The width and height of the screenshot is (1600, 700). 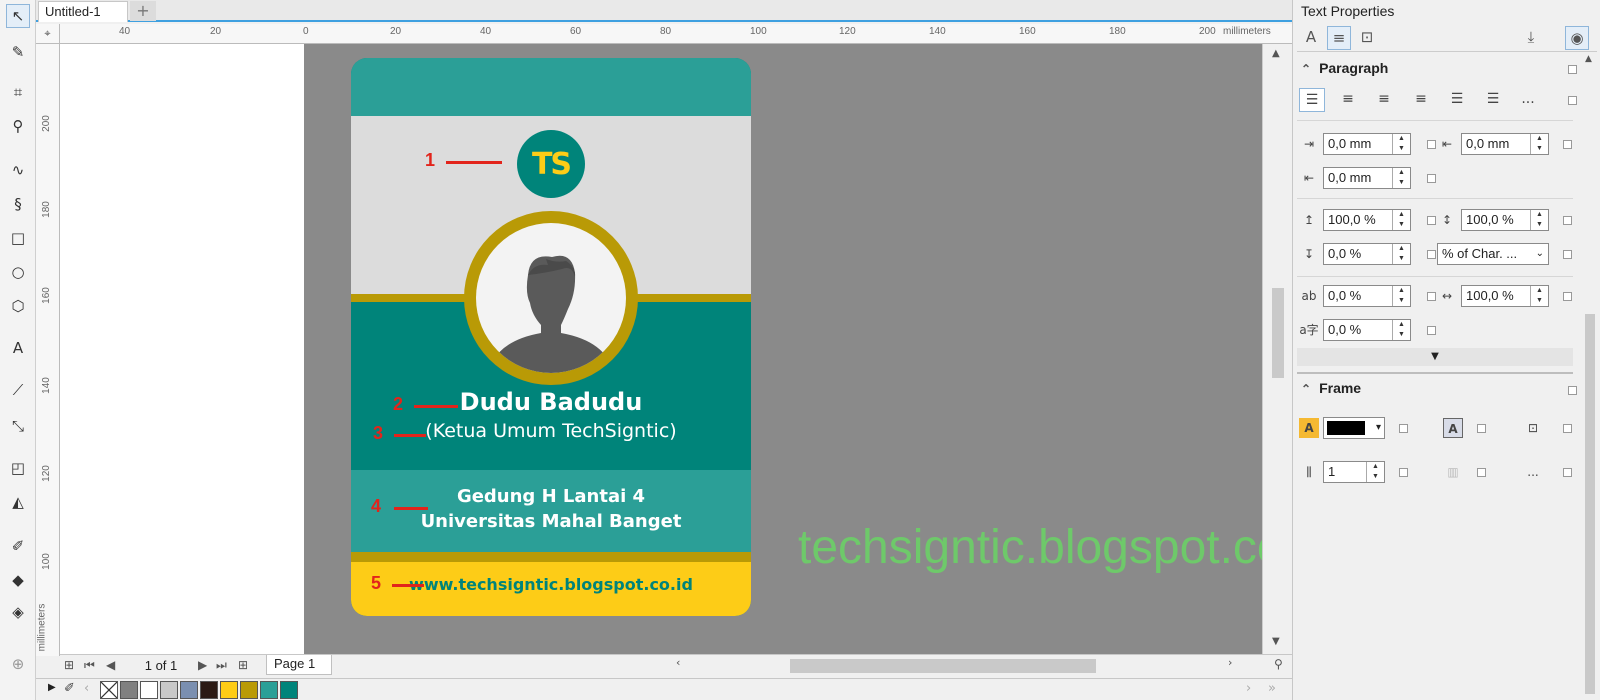 I want to click on frame-fill-color-picker: ▾, so click(x=1354, y=428).